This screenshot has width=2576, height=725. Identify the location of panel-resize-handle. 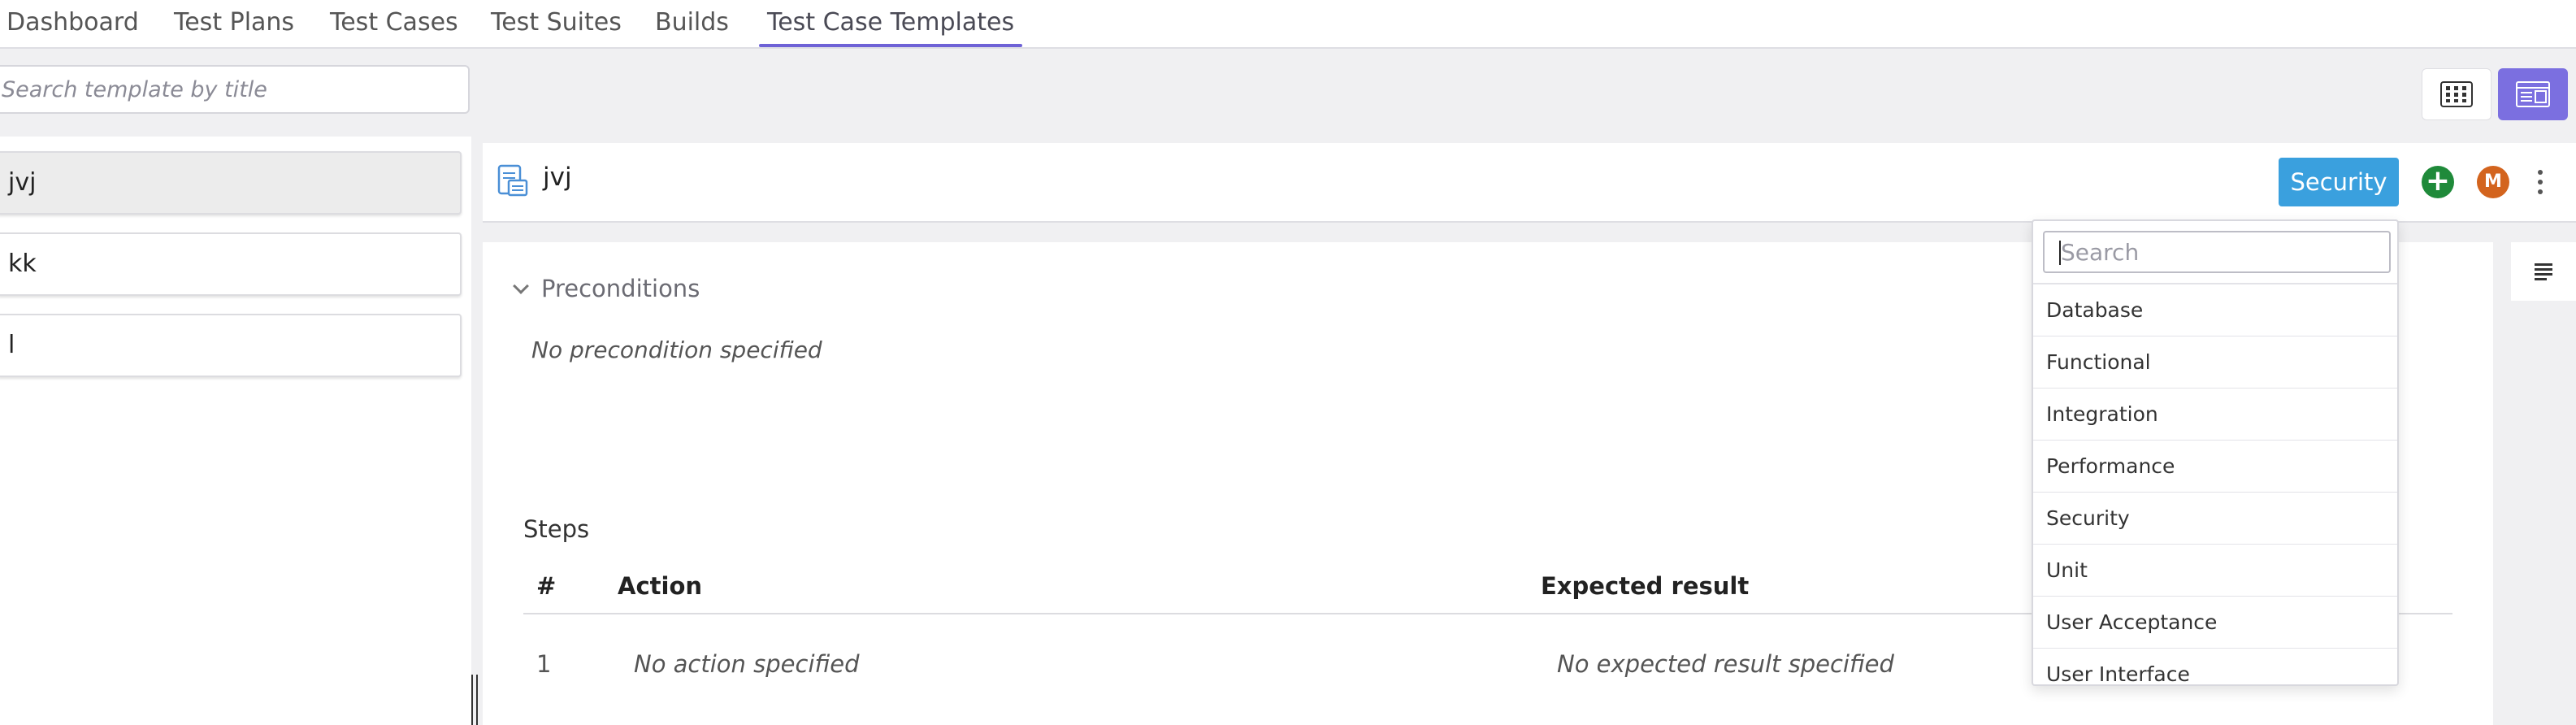
(474, 700).